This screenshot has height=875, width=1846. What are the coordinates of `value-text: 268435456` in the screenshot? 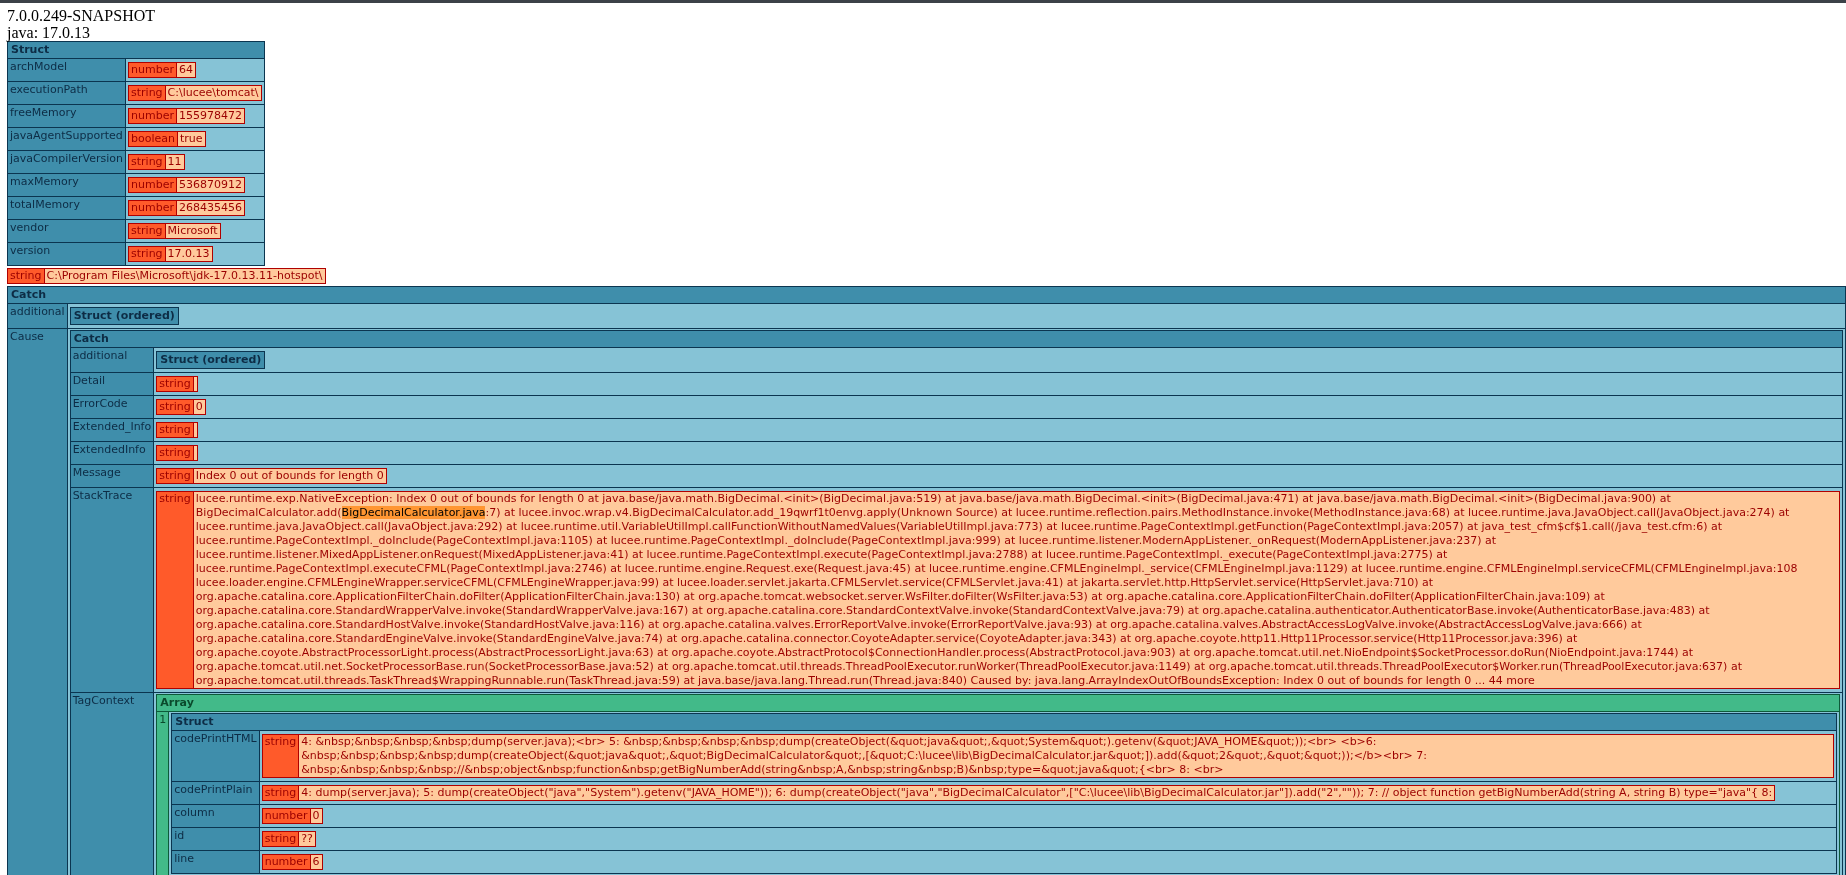 It's located at (209, 208).